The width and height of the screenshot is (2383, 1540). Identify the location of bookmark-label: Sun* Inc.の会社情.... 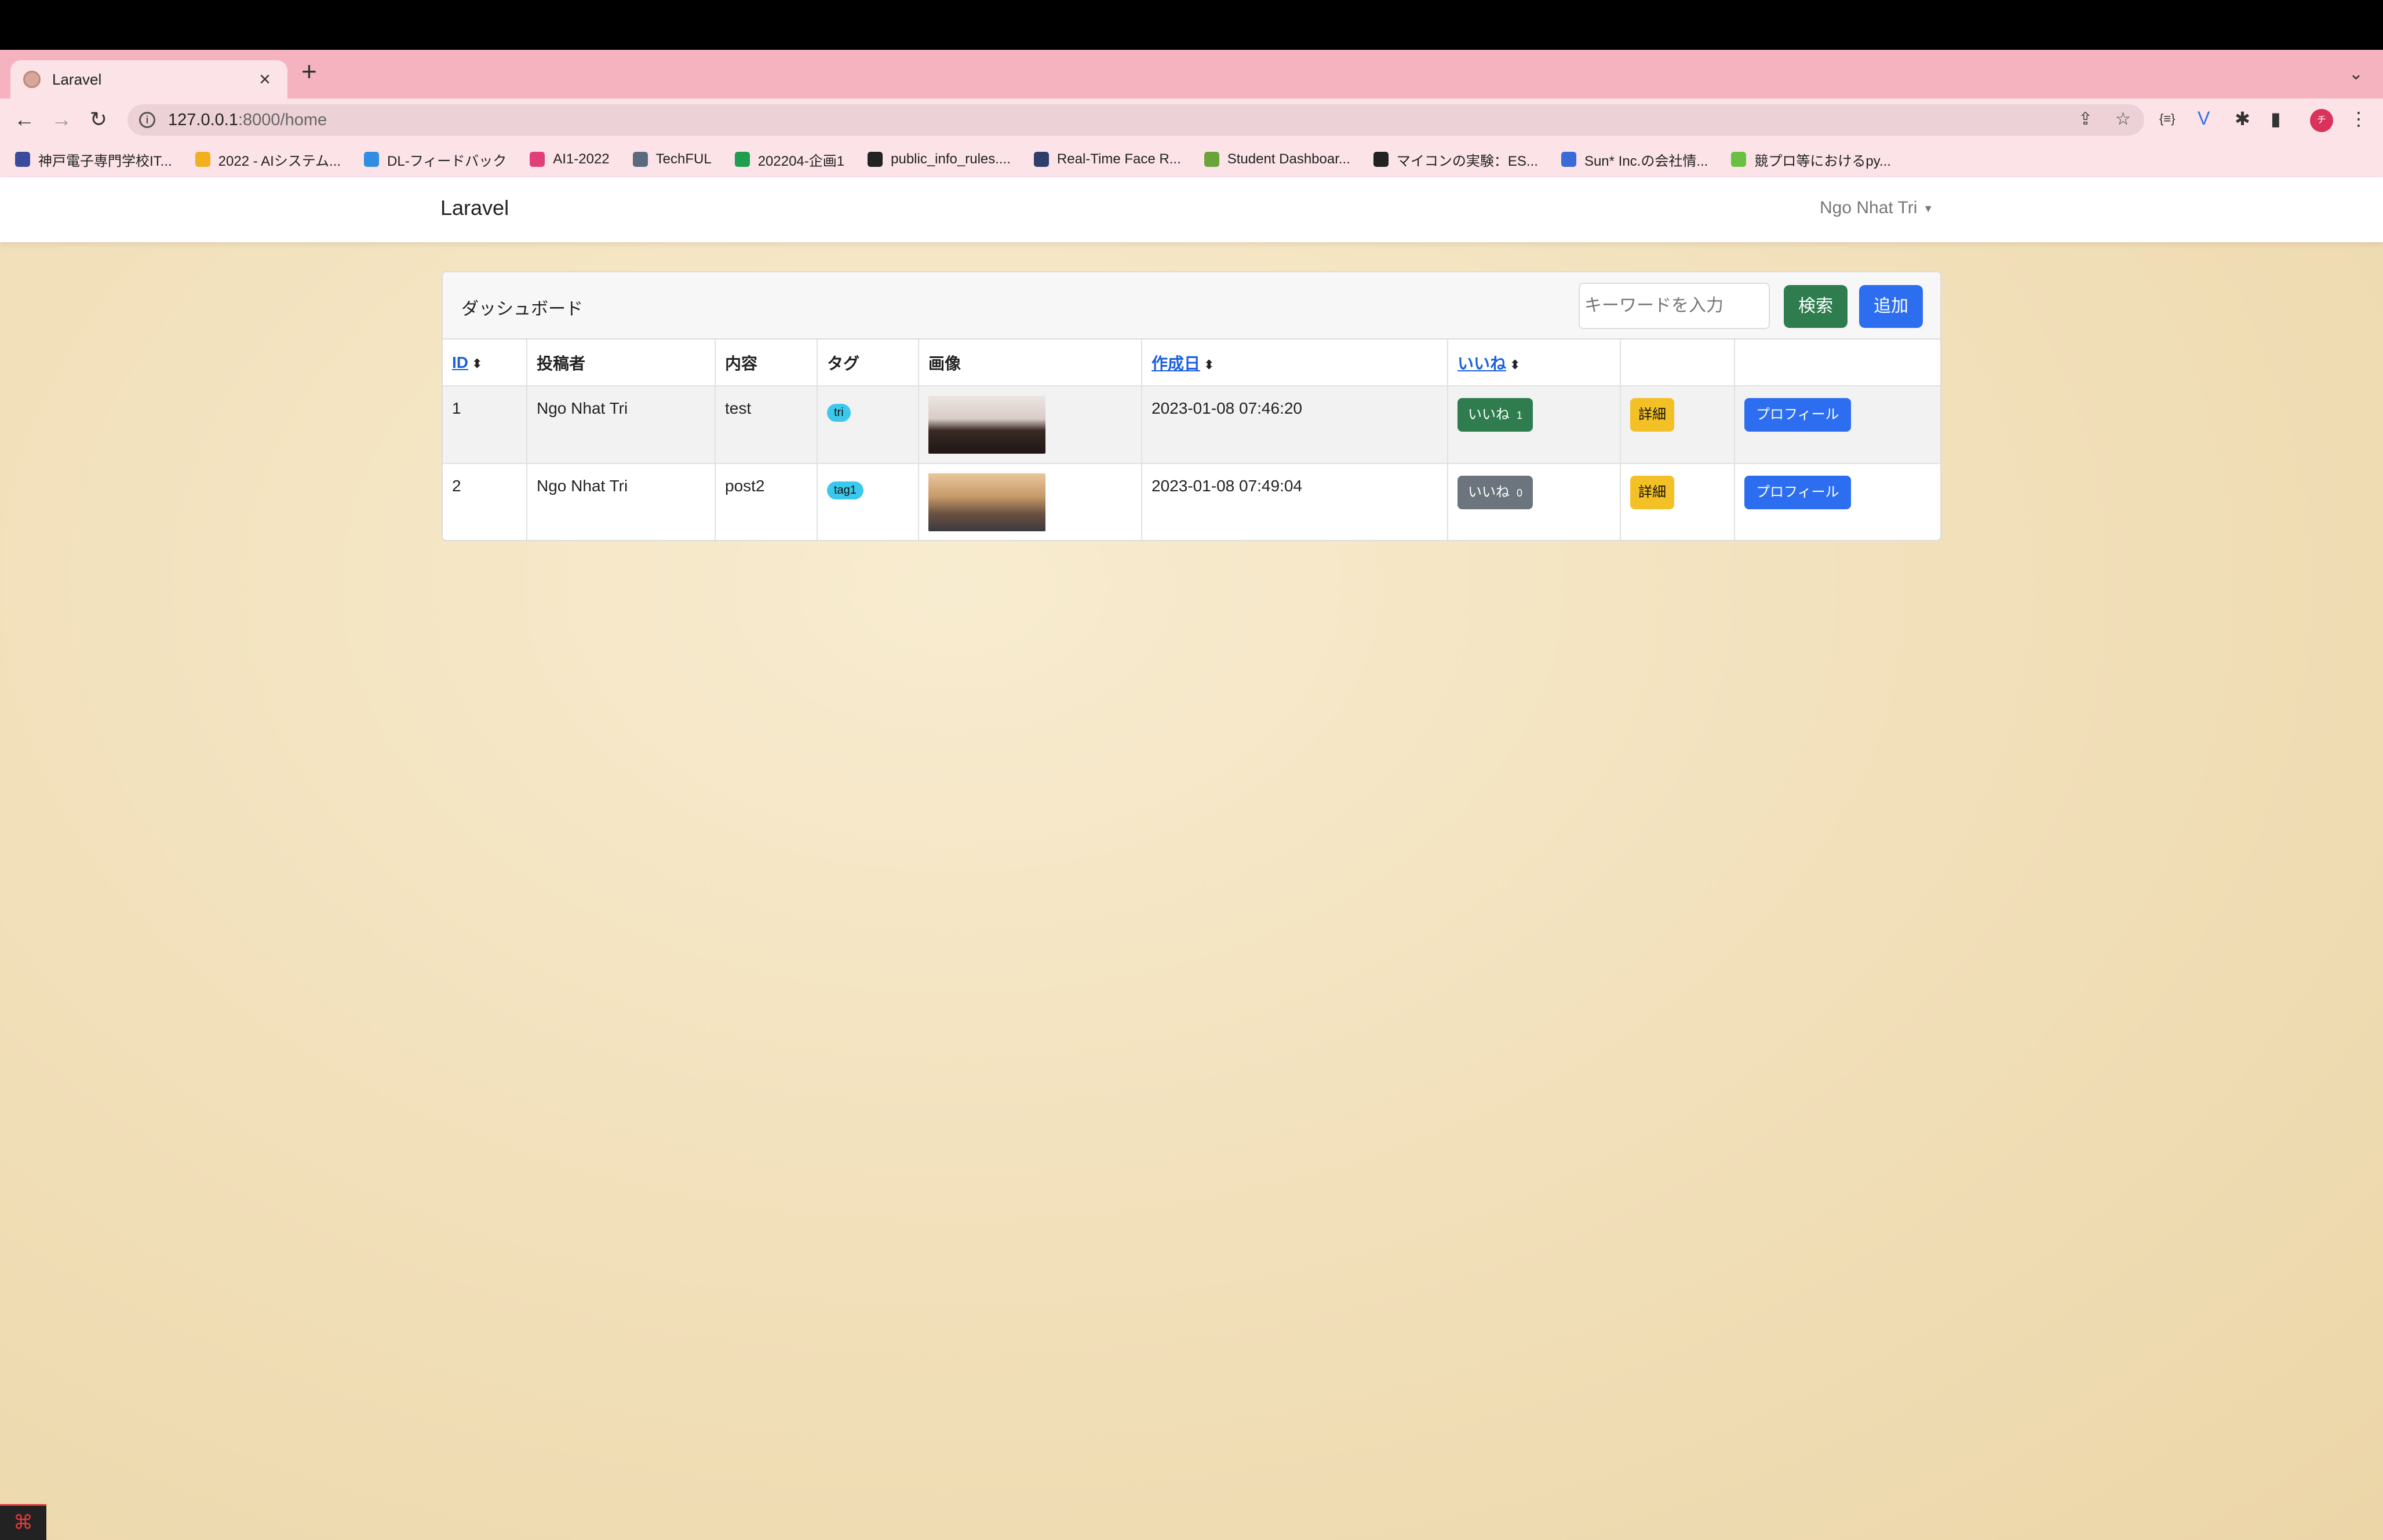
(1646, 161).